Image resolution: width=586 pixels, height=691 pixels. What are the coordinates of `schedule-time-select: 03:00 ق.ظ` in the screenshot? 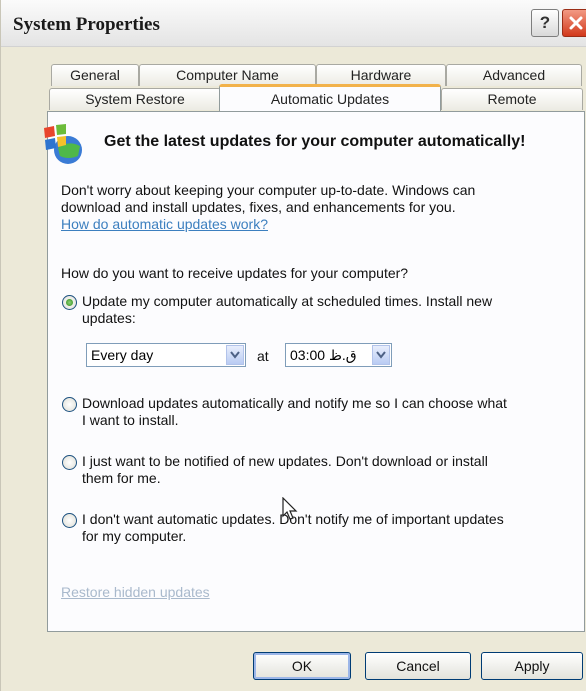 It's located at (338, 355).